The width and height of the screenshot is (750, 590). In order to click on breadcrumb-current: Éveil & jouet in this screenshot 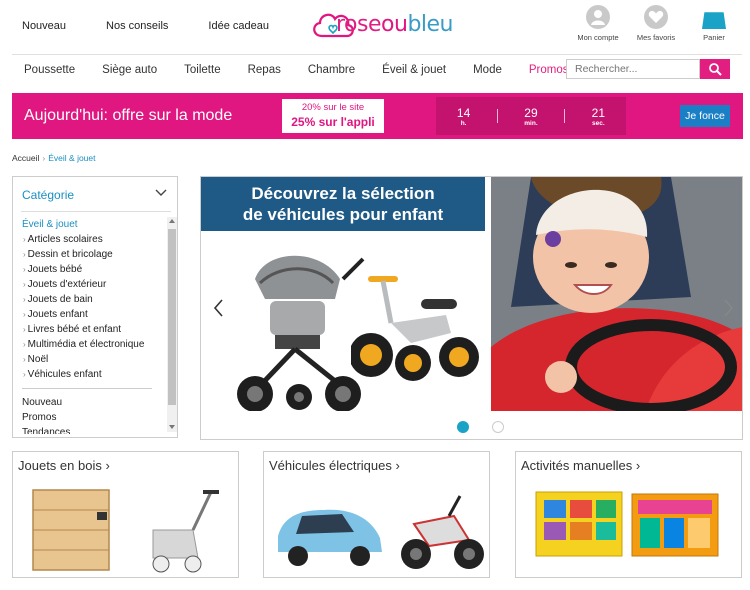, I will do `click(71, 158)`.